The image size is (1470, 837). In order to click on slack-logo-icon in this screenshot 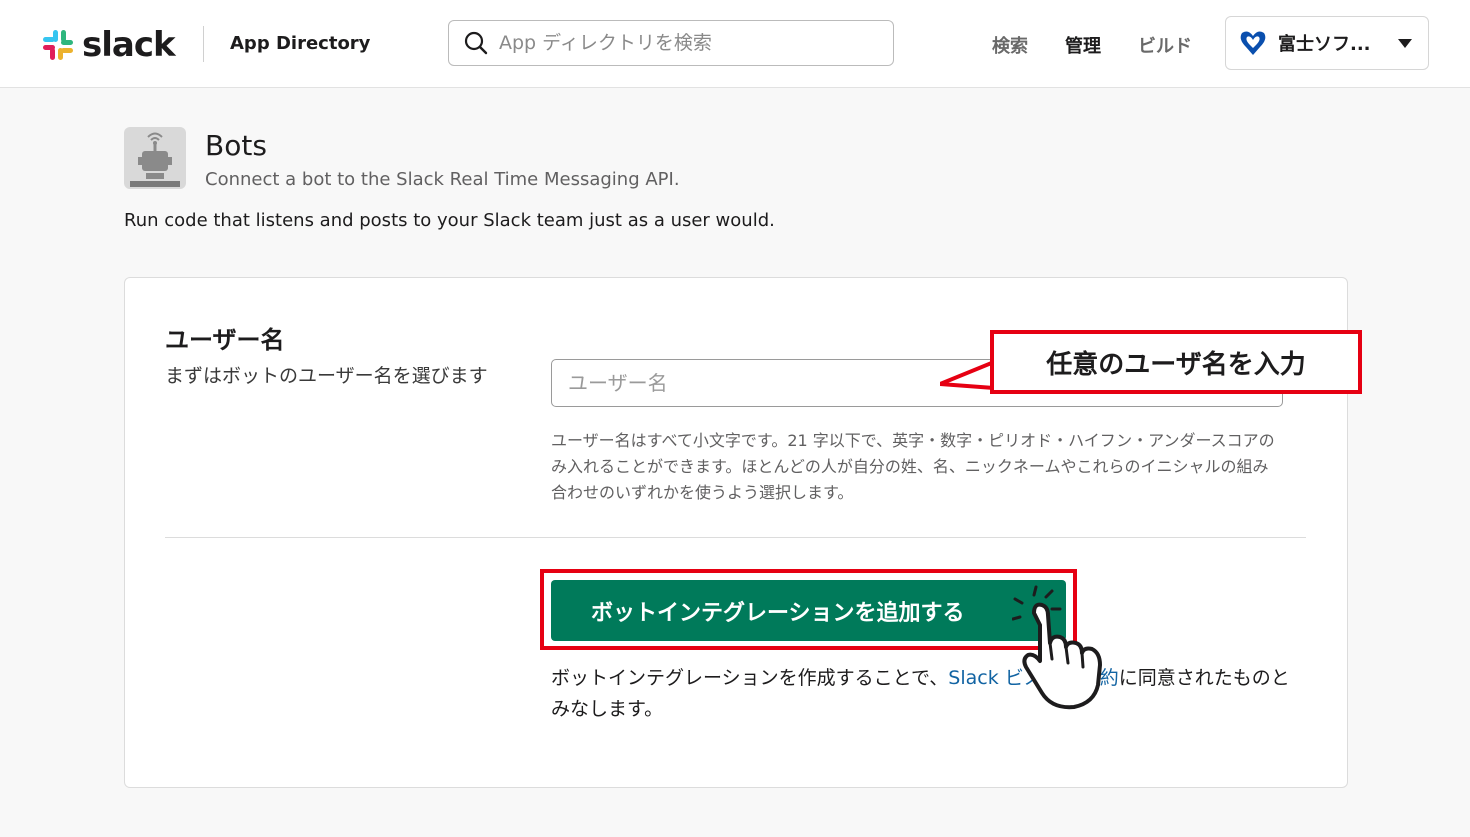, I will do `click(58, 45)`.